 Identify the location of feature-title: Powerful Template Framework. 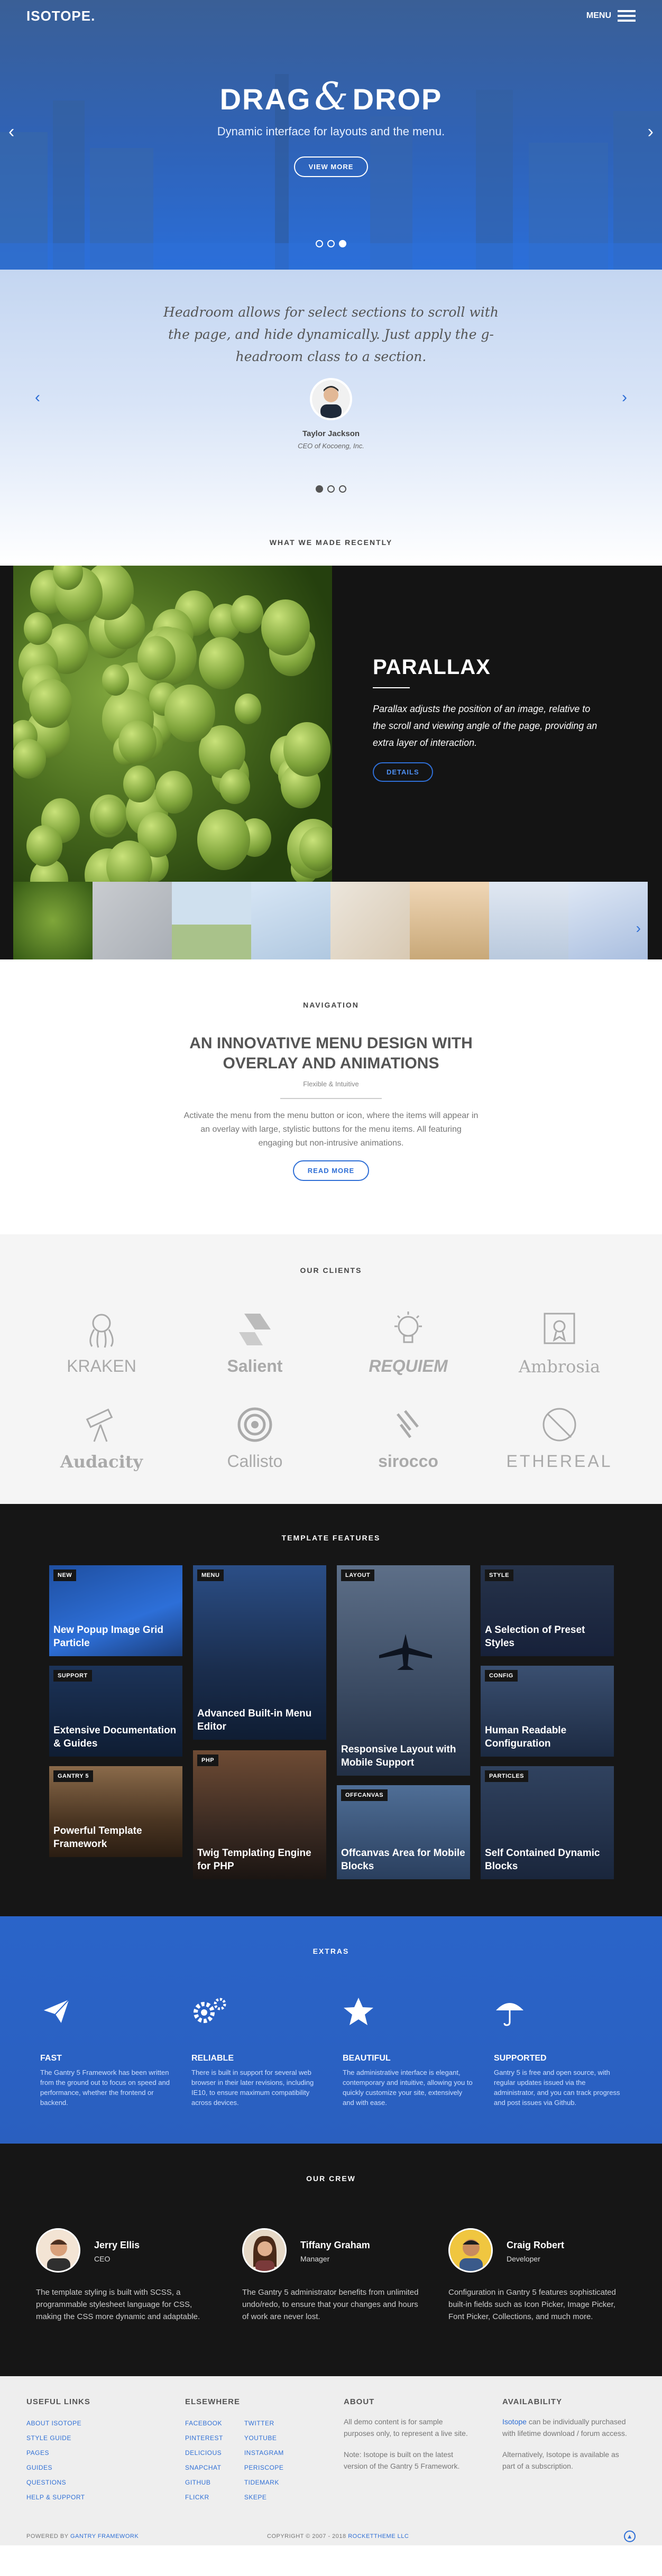
(98, 1837).